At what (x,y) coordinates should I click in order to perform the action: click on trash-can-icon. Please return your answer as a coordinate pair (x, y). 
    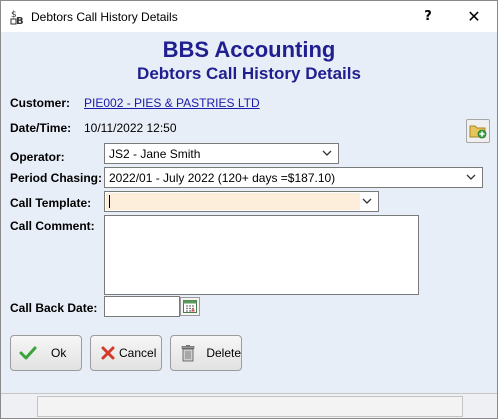
    Looking at the image, I should click on (187, 353).